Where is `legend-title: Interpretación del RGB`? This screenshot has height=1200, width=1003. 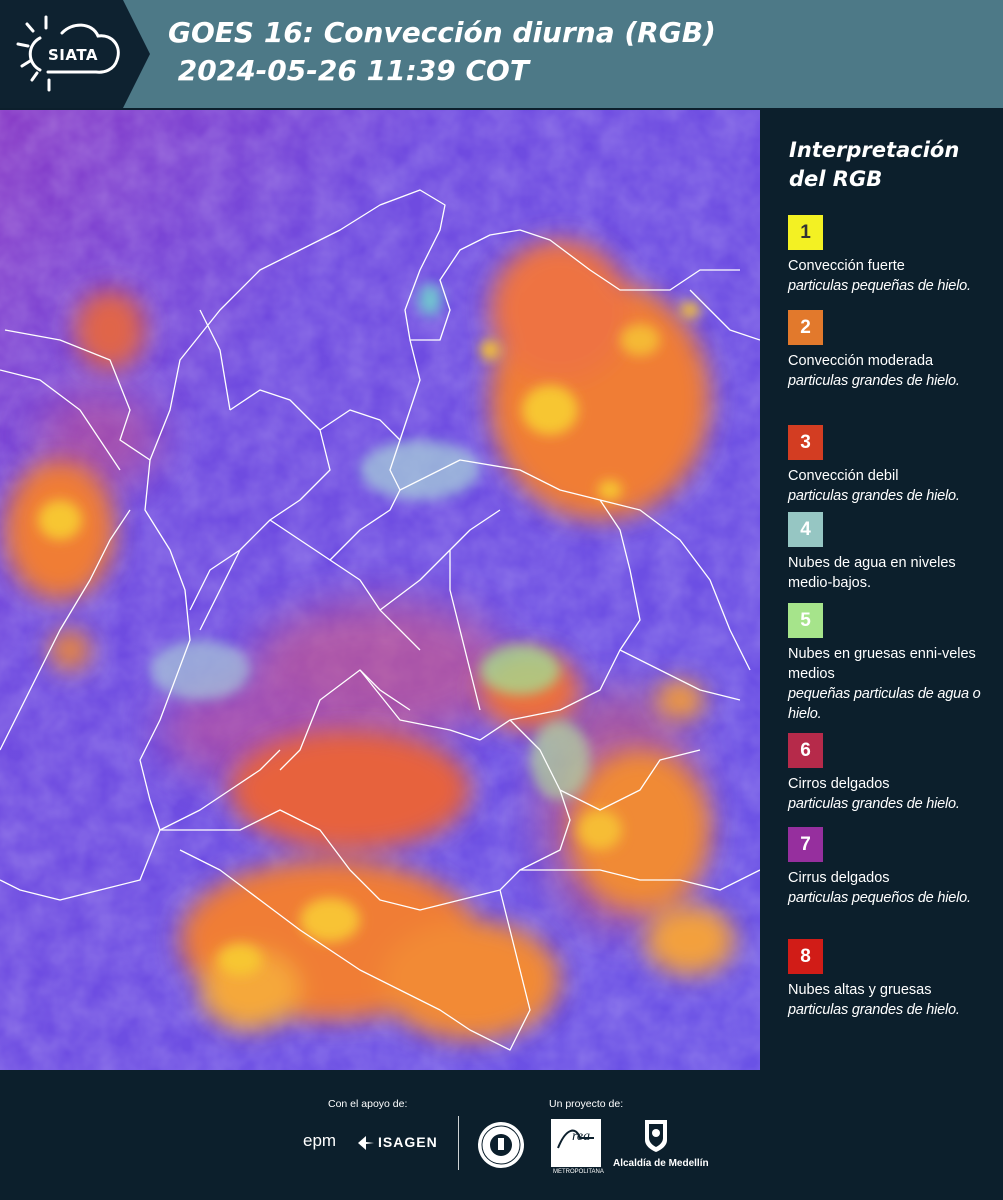 legend-title: Interpretación del RGB is located at coordinates (874, 164).